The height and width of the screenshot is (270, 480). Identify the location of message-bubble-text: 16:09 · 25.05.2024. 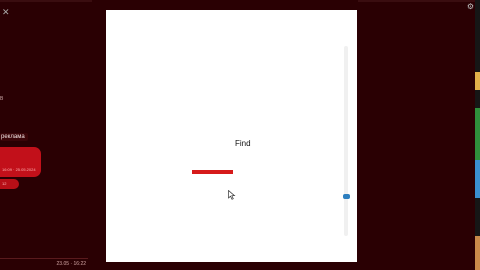
(19, 169).